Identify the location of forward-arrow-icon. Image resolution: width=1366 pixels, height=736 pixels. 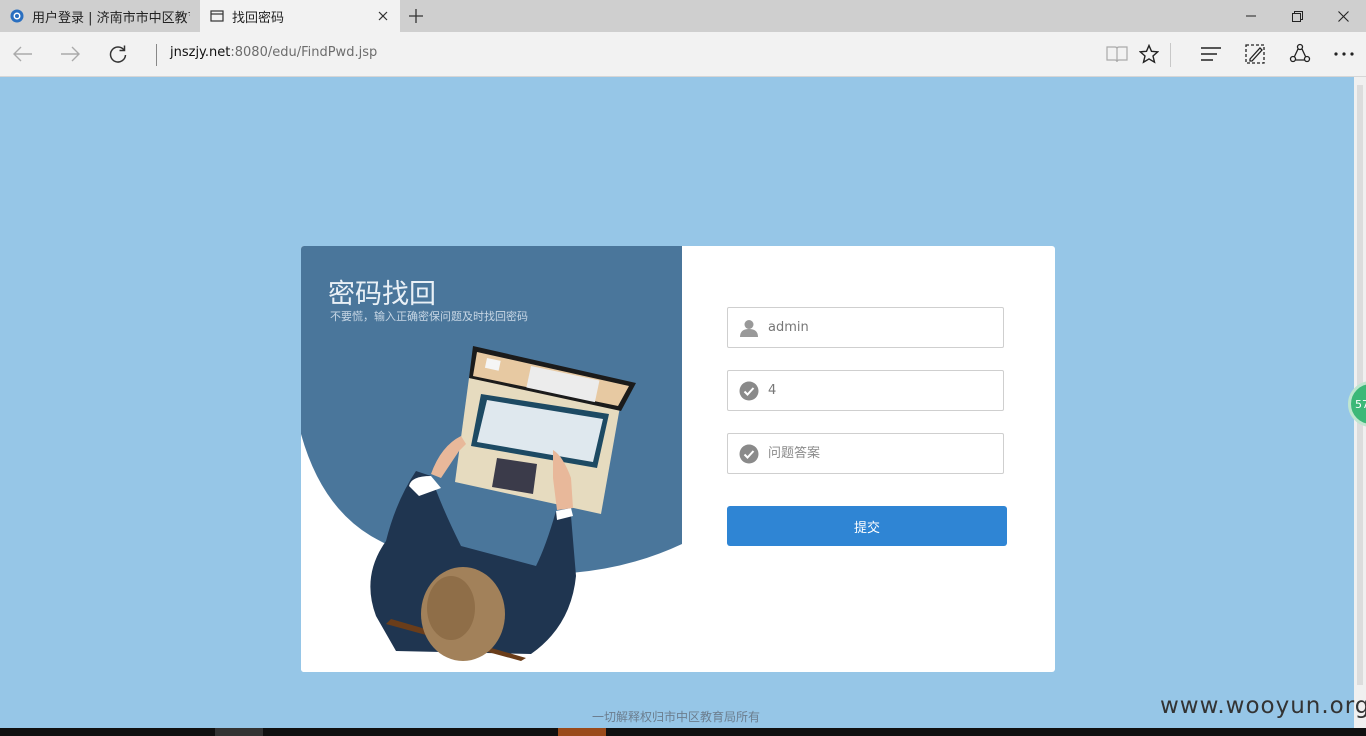
(70, 54).